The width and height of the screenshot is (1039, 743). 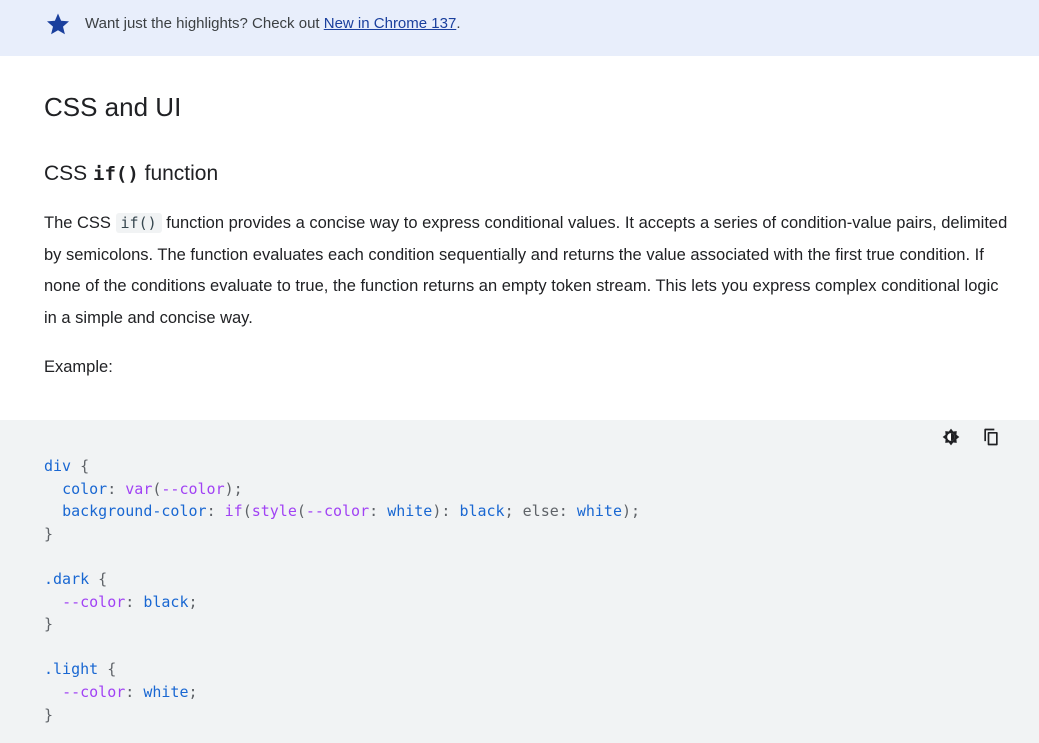 What do you see at coordinates (80, 223) in the screenshot?
I see `para-before: The CSS` at bounding box center [80, 223].